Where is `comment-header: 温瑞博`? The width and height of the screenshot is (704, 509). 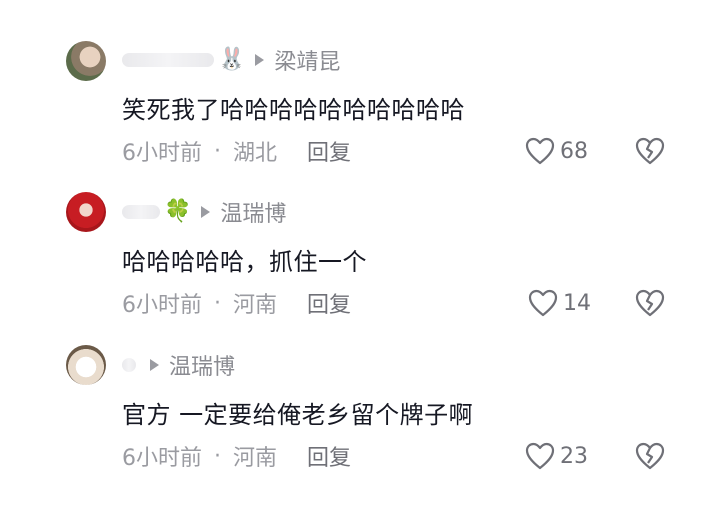
comment-header: 温瑞博 is located at coordinates (178, 365).